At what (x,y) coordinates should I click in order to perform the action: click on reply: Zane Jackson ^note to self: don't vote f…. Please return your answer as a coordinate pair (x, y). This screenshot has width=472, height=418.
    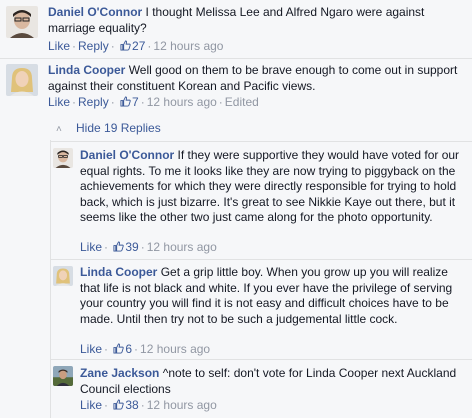
    Looking at the image, I should click on (261, 389).